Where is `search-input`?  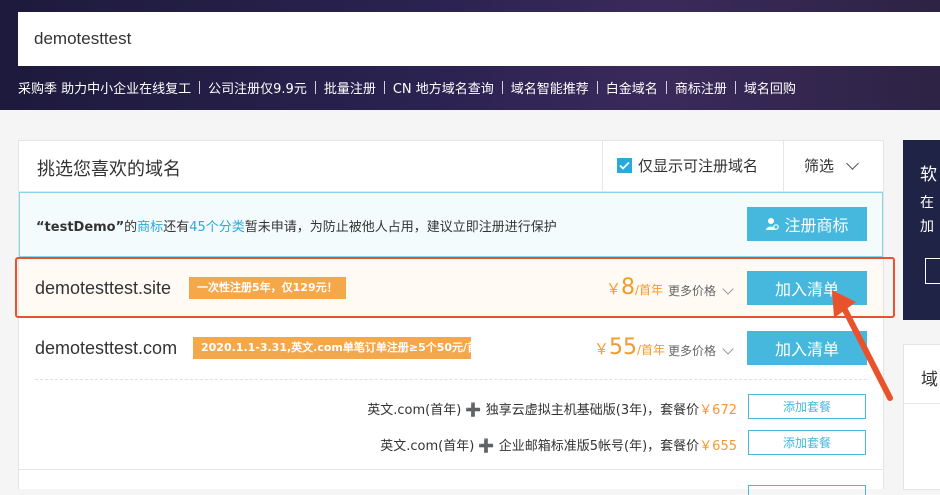
search-input is located at coordinates (466, 39).